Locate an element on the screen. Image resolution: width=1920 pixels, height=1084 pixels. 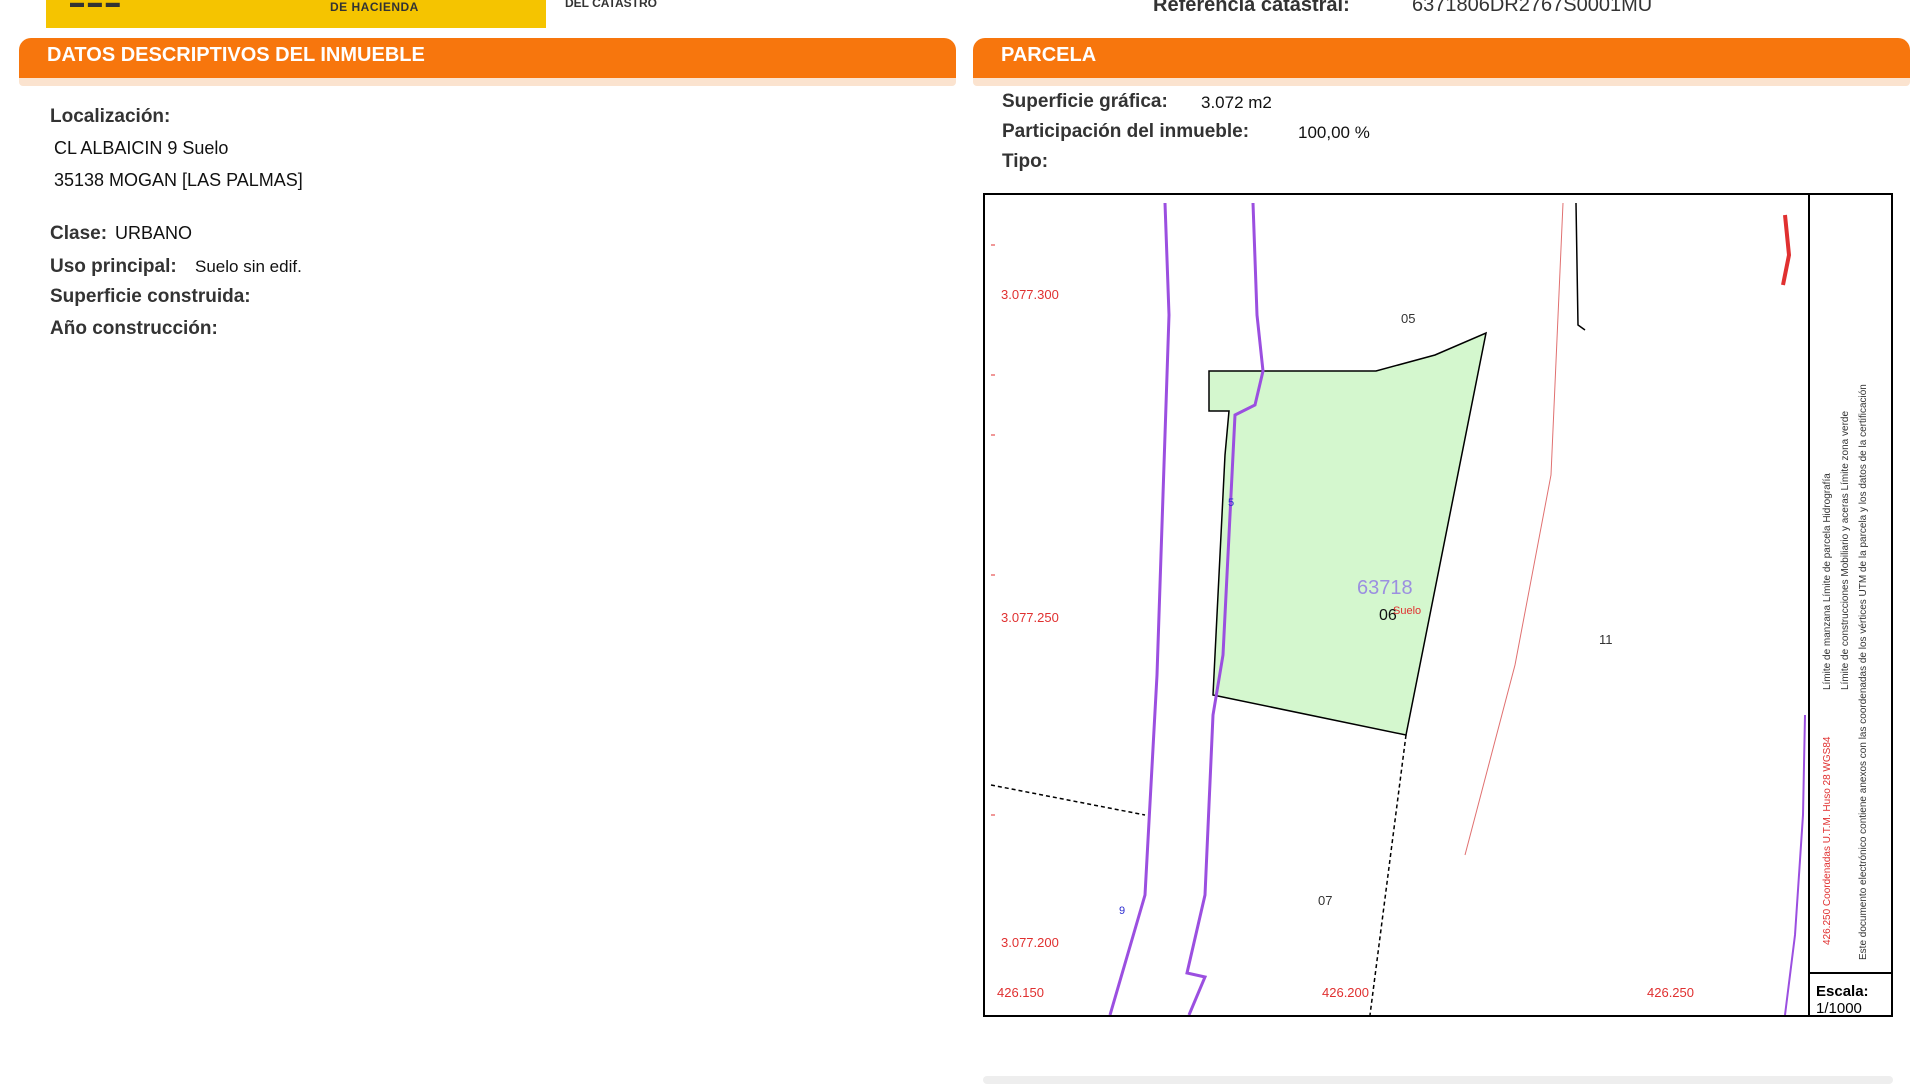
y-coord-bottom: 3.077.200 is located at coordinates (1030, 942).